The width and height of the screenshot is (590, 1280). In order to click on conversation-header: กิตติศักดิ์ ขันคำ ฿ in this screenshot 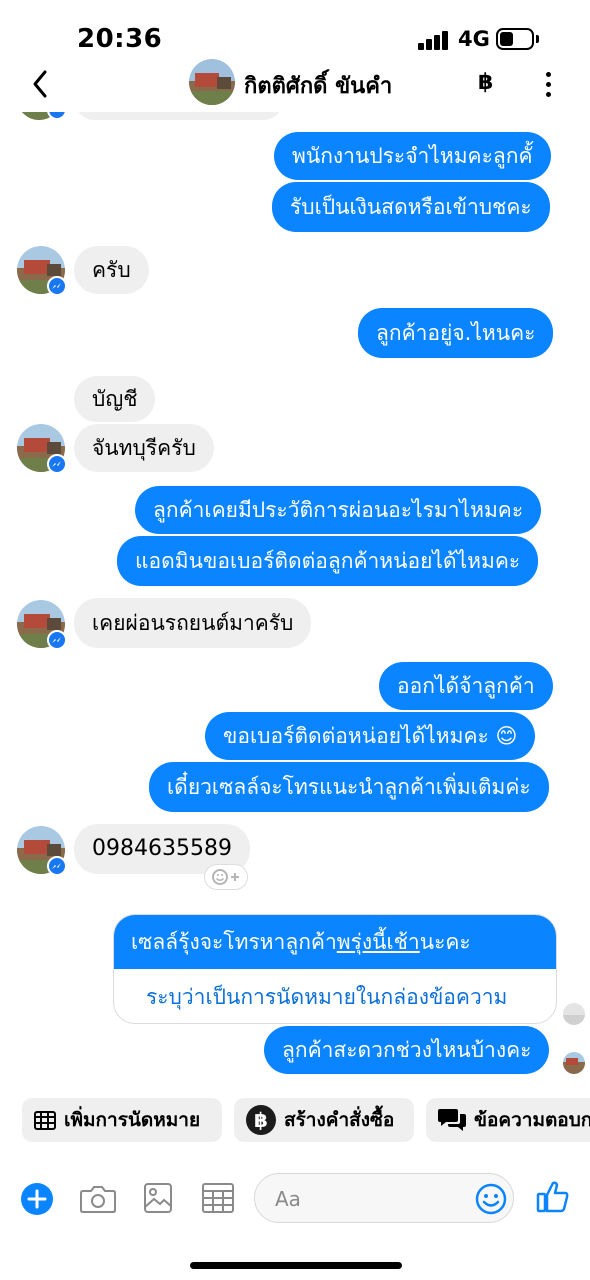, I will do `click(295, 84)`.